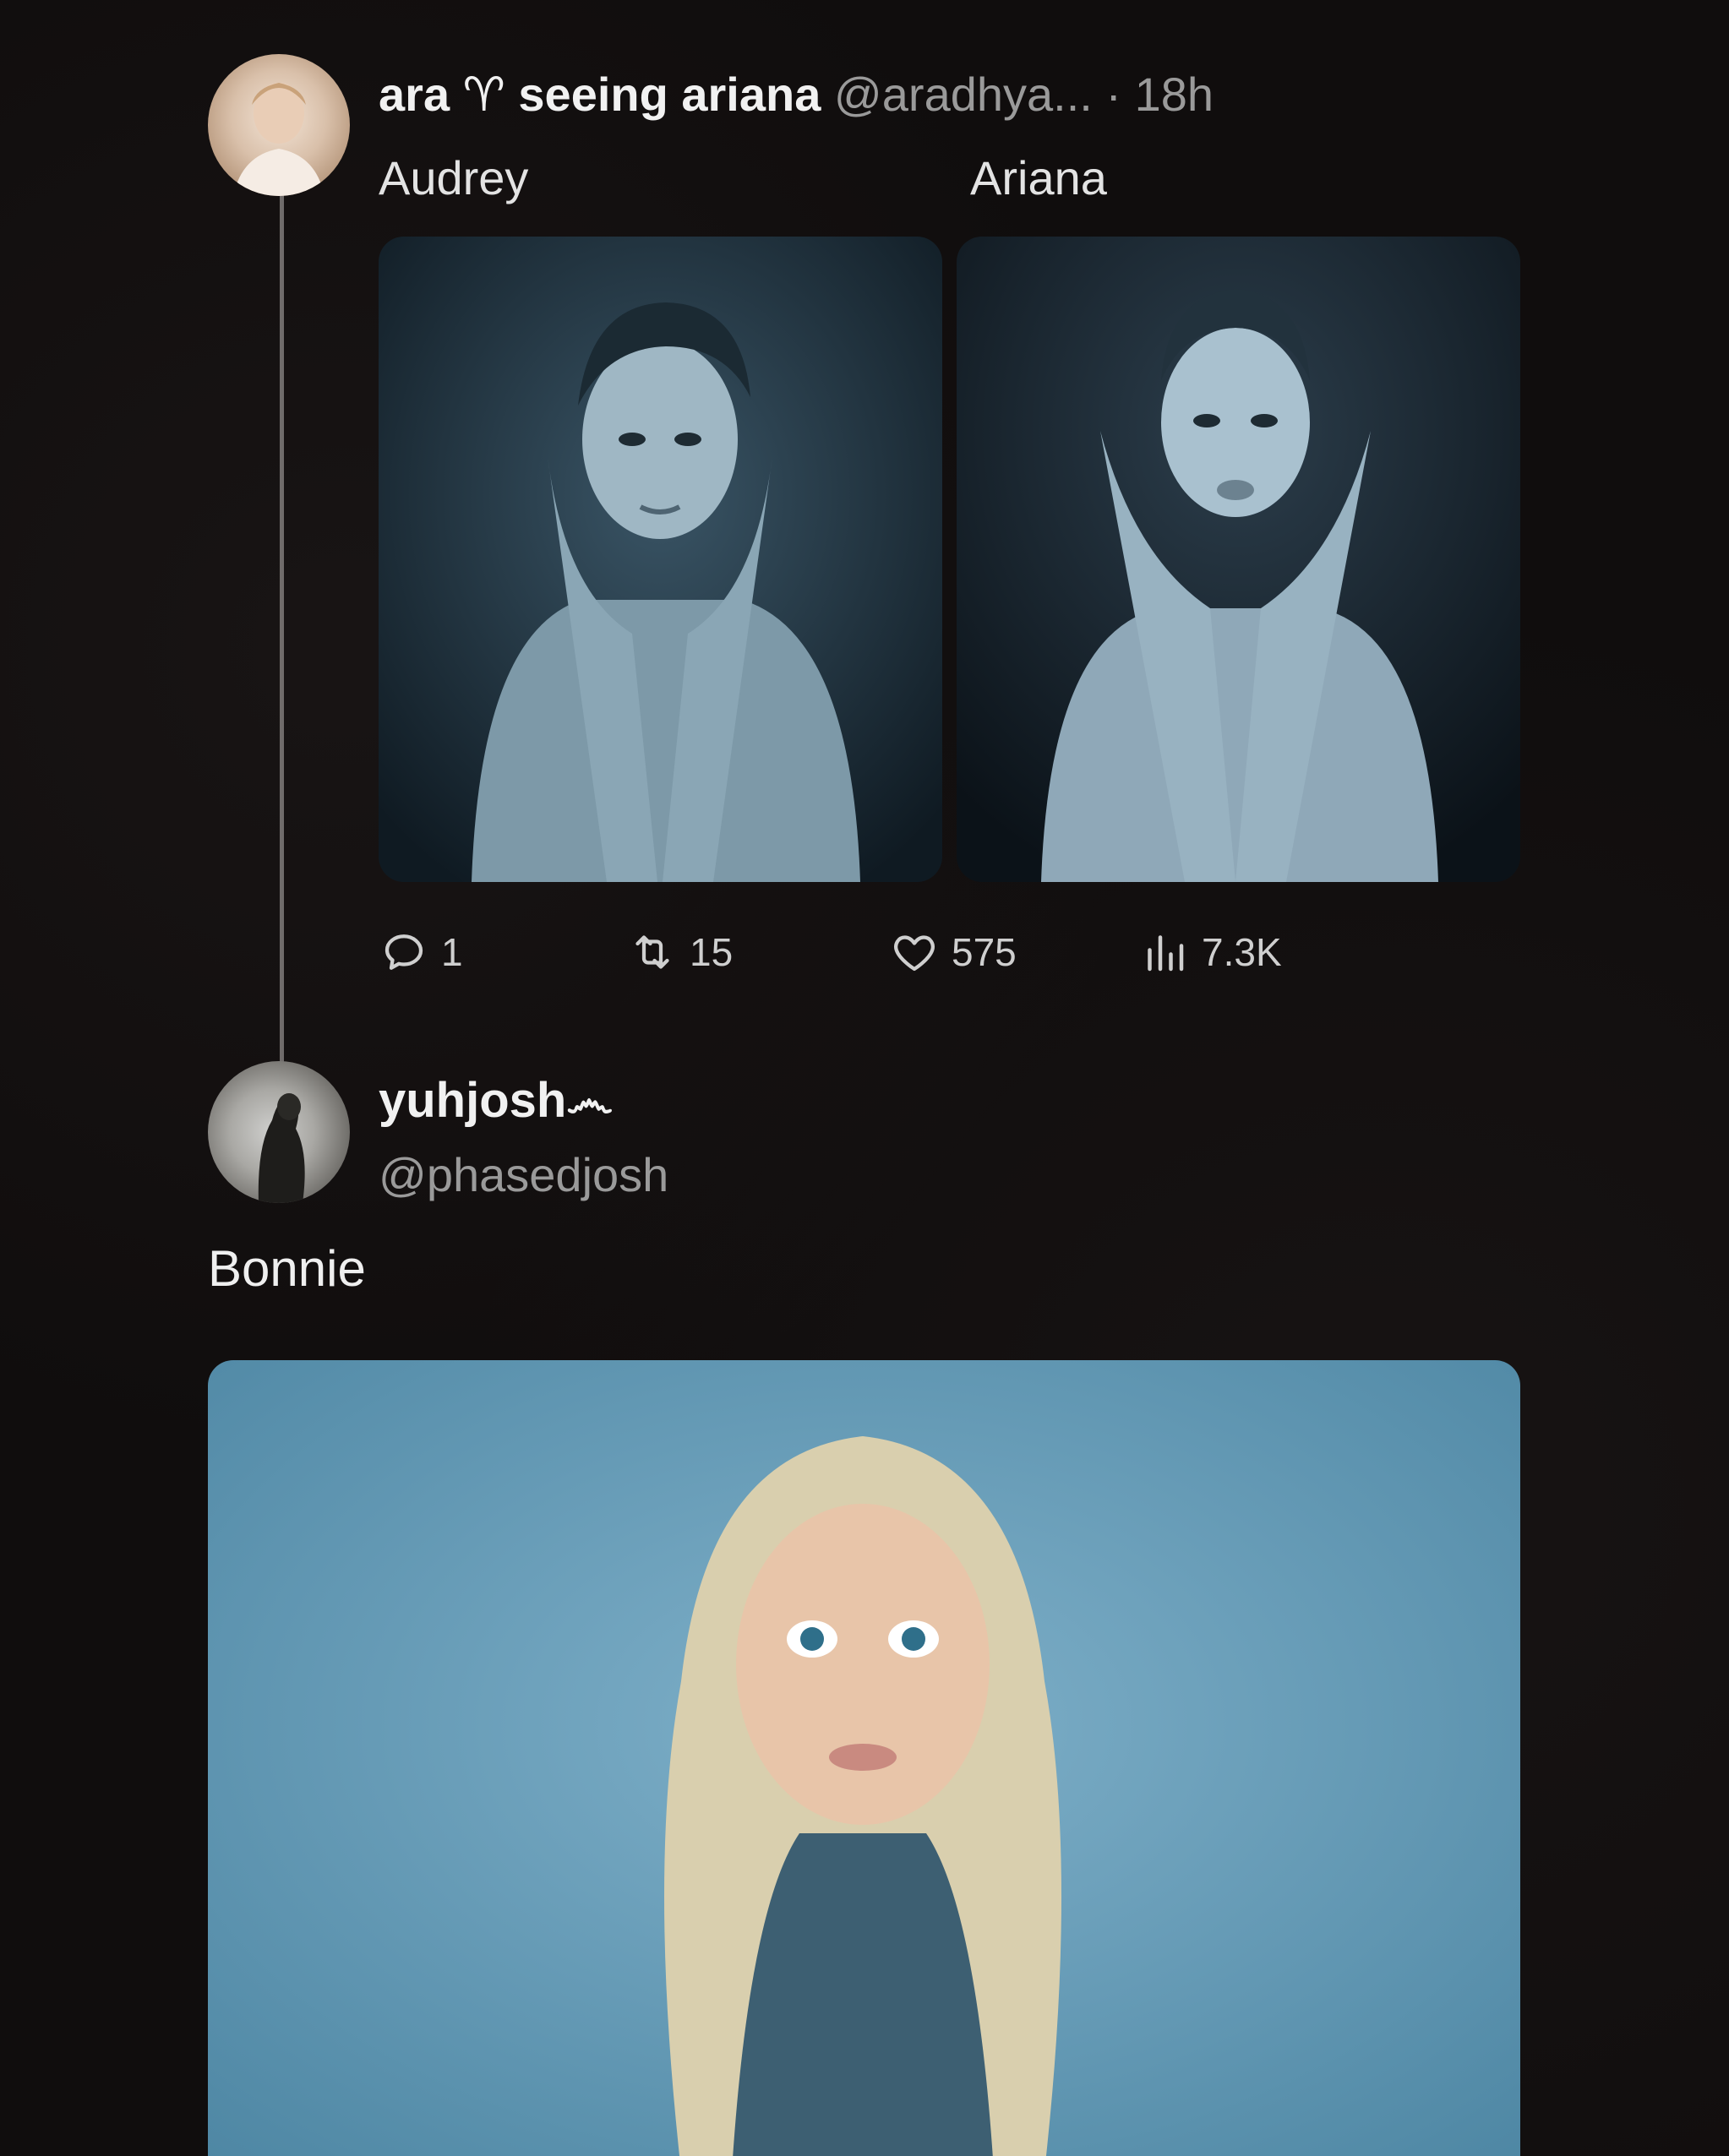 The image size is (1729, 2156). What do you see at coordinates (652, 952) in the screenshot?
I see `retweet-icon` at bounding box center [652, 952].